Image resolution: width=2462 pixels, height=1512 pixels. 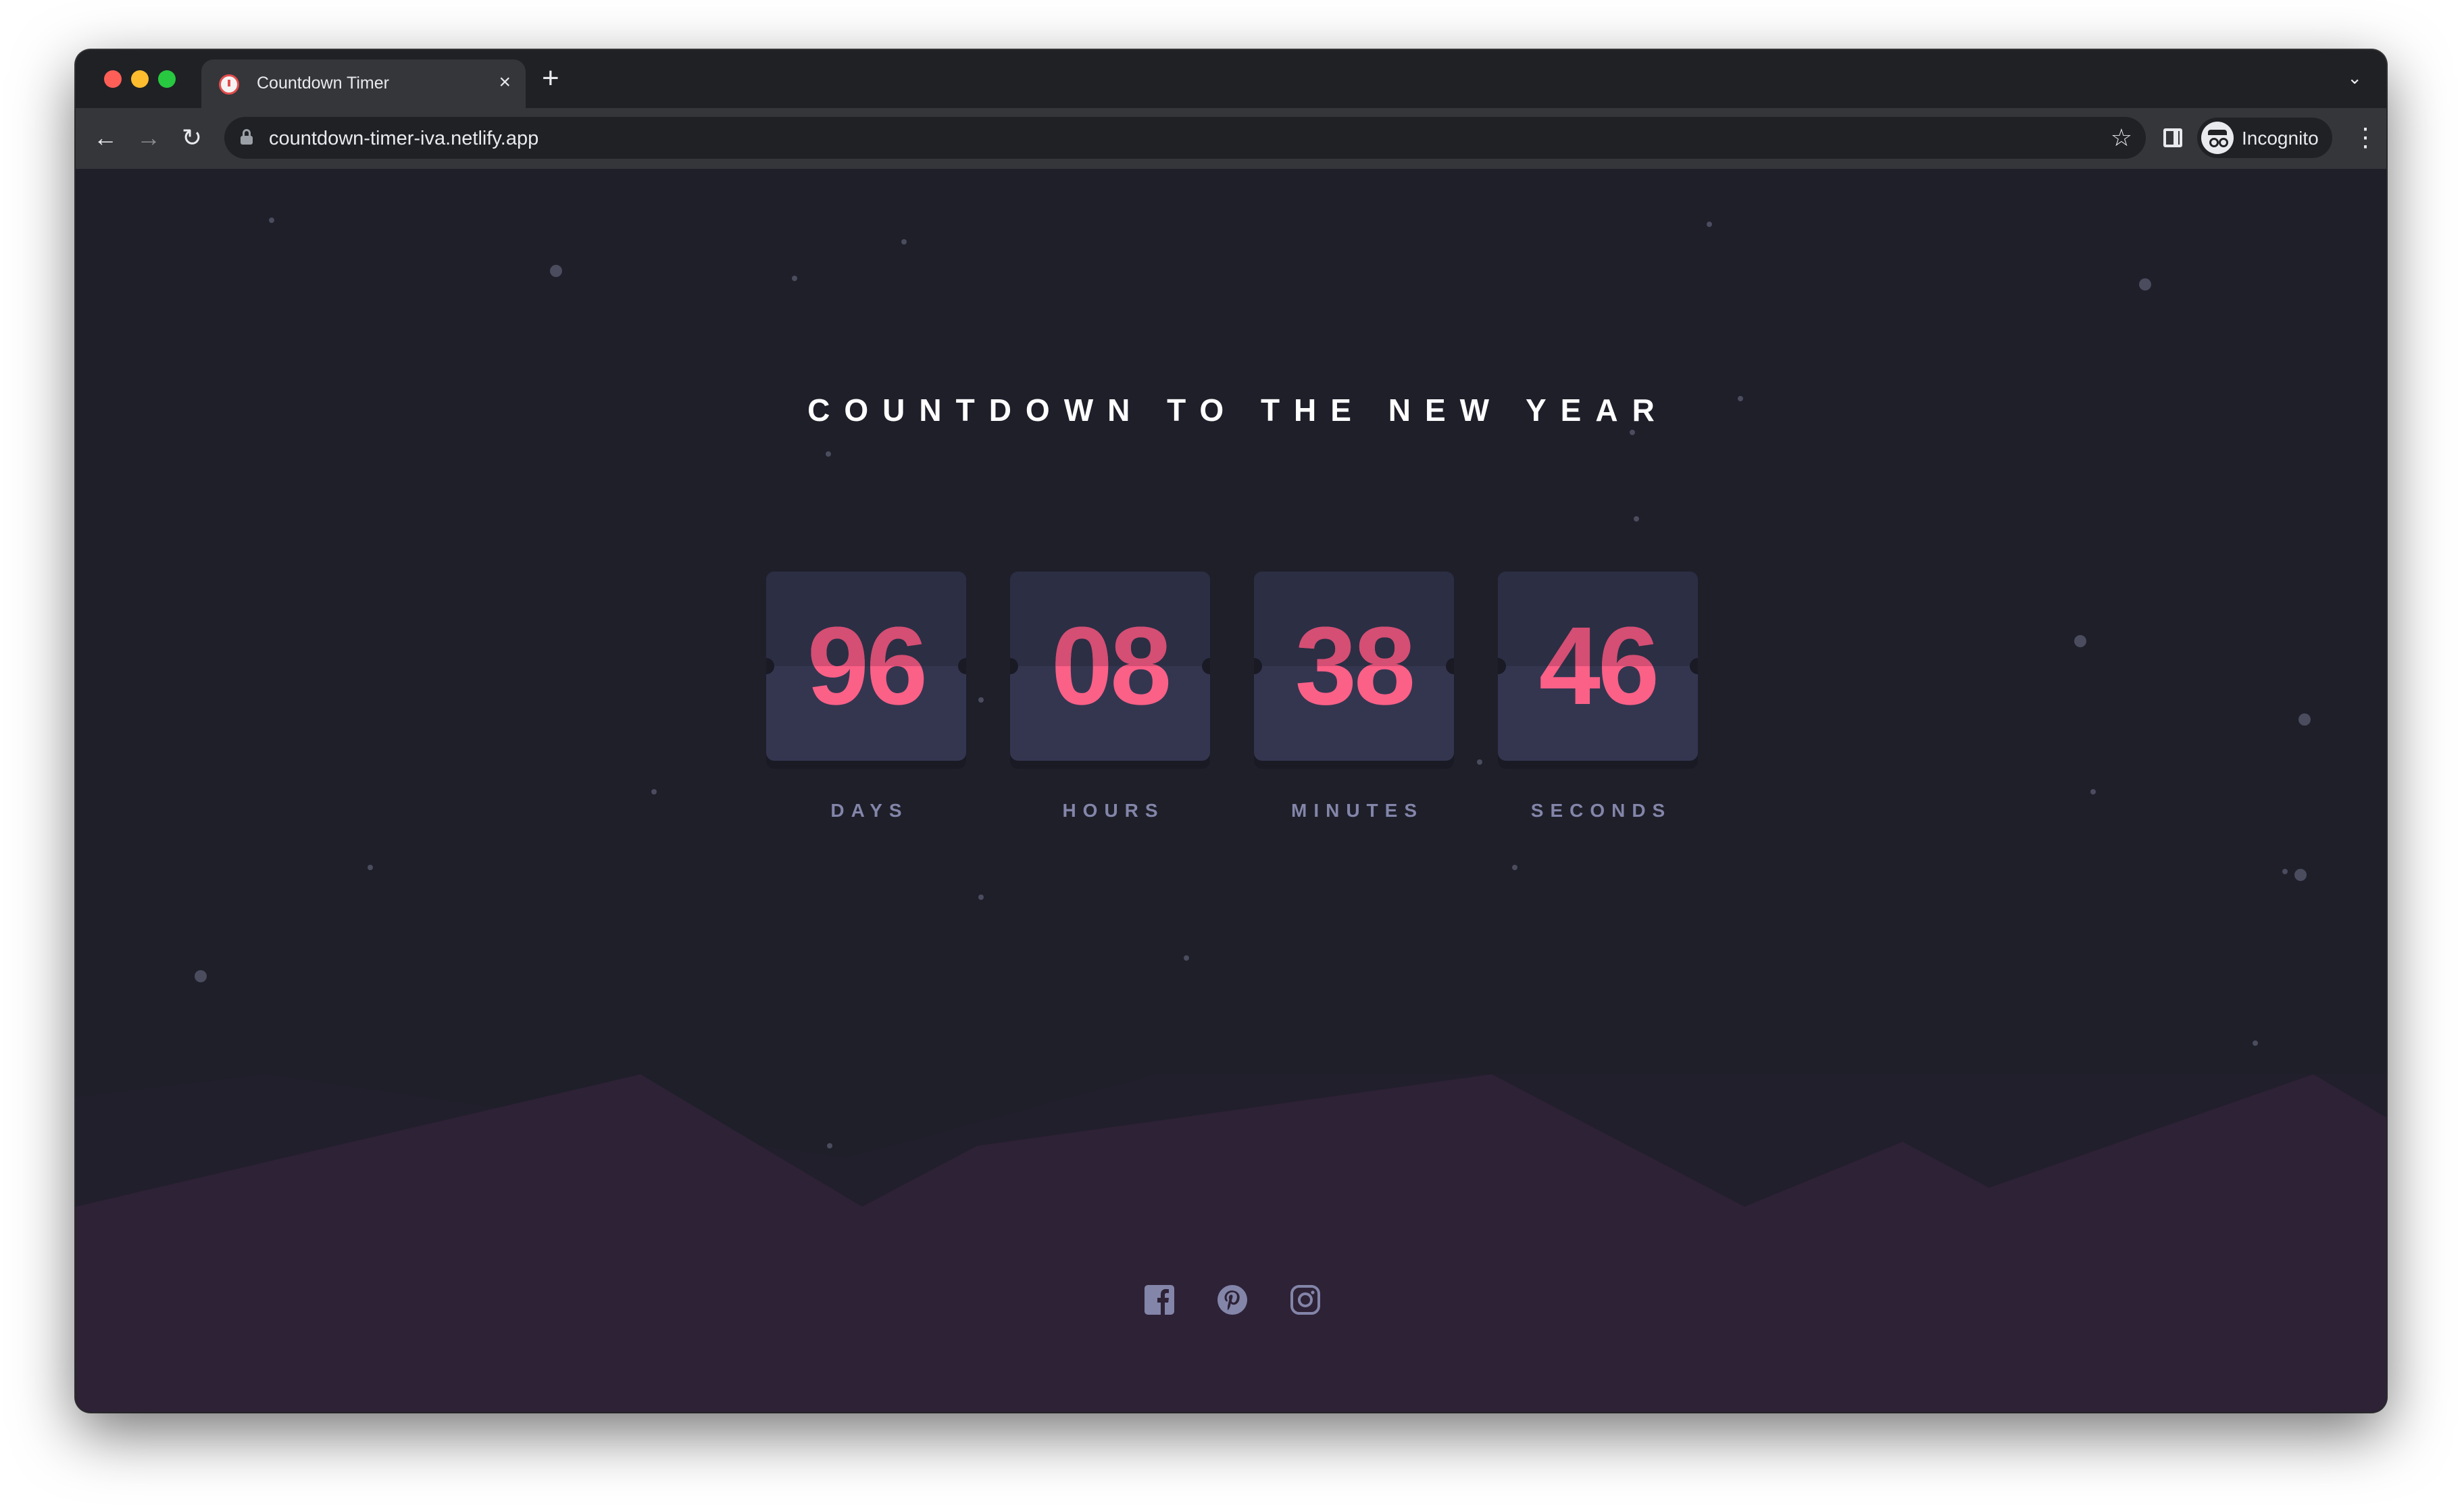 I want to click on page-title: COUNTDOWN TO THE NEW YEAR, so click(x=1238, y=411).